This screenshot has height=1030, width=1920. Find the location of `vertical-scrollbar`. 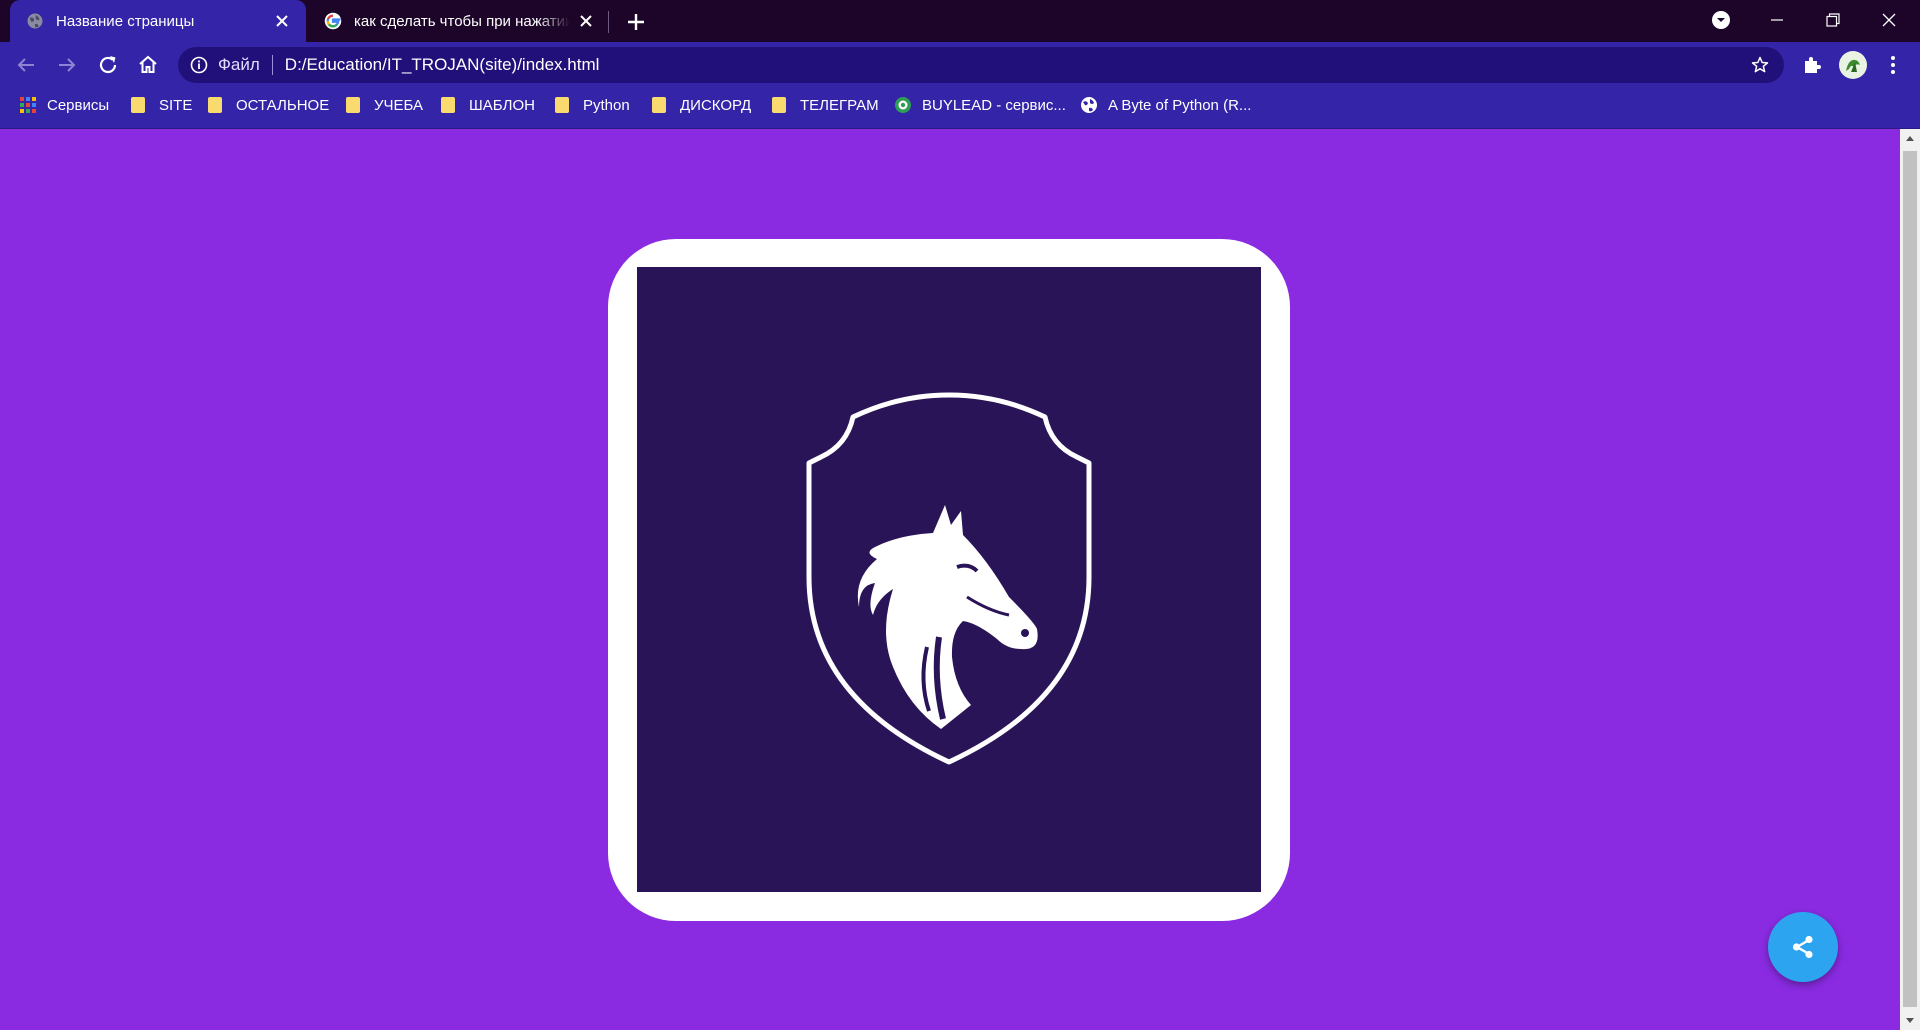

vertical-scrollbar is located at coordinates (1910, 579).